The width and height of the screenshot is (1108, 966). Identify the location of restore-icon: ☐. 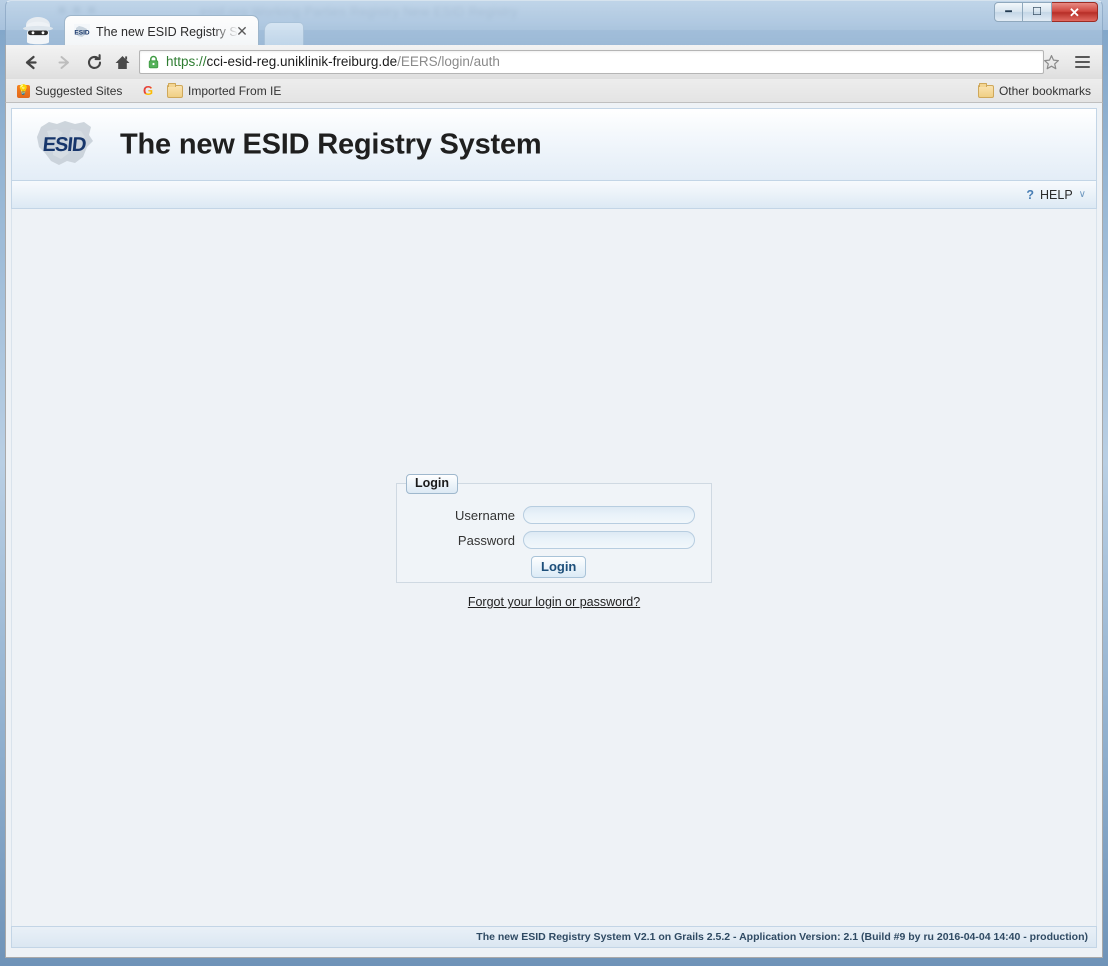
(1037, 11).